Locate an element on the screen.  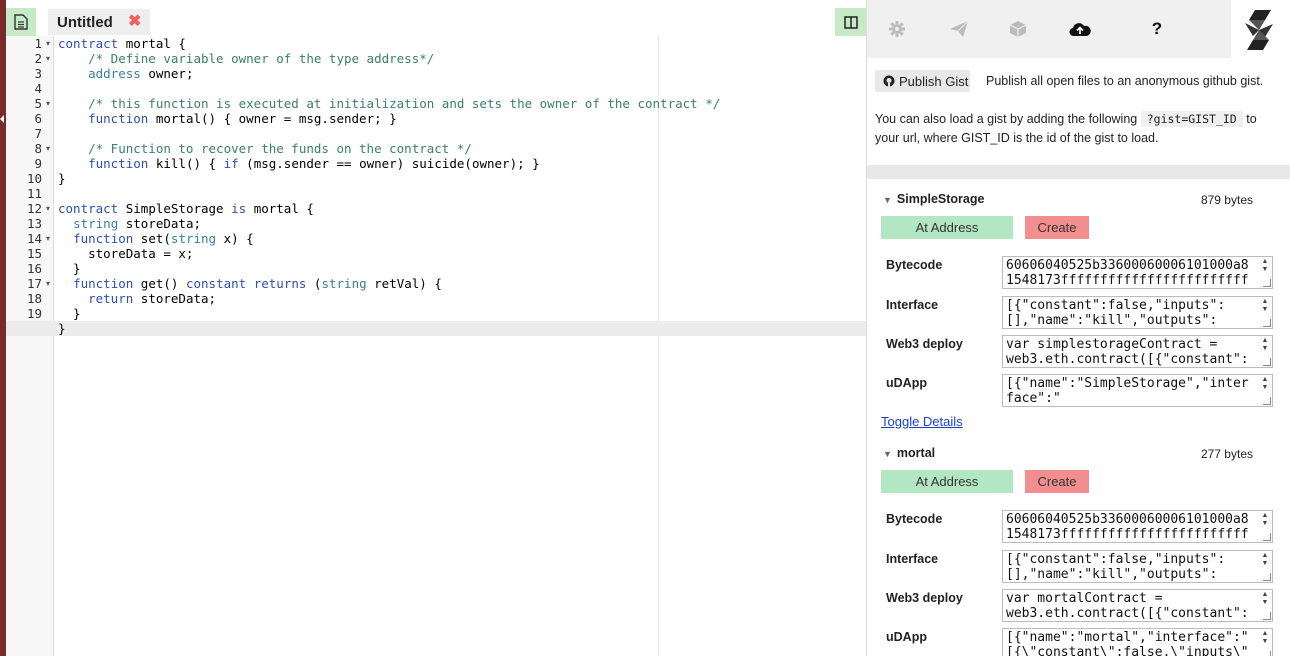
help-icon: ? is located at coordinates (1157, 29).